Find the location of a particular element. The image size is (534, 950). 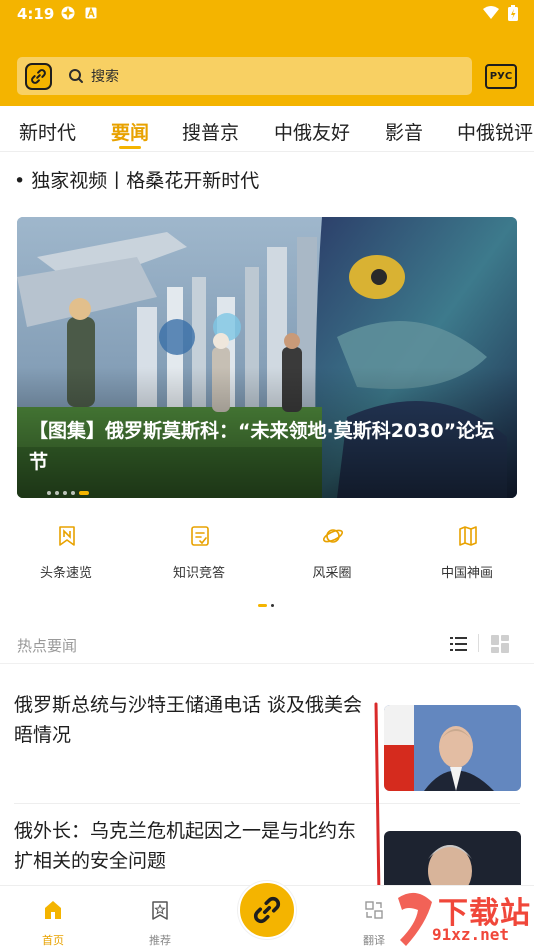

news-divider is located at coordinates (267, 803).